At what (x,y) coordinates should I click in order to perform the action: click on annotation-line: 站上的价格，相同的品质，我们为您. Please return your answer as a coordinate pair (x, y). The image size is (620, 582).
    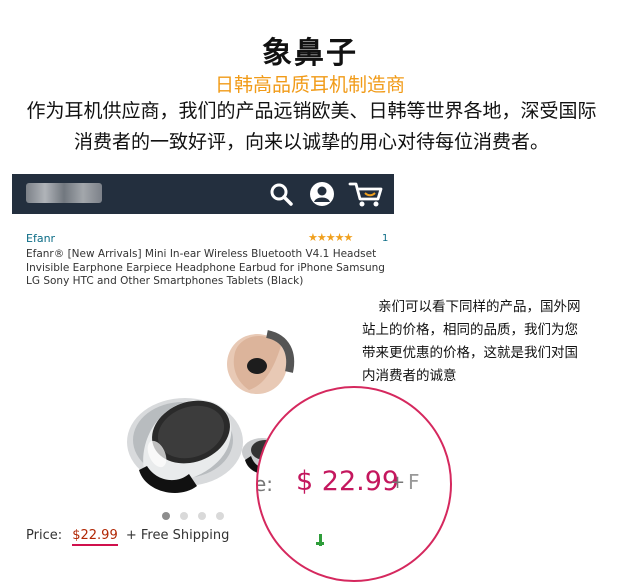
    Looking at the image, I should click on (470, 330).